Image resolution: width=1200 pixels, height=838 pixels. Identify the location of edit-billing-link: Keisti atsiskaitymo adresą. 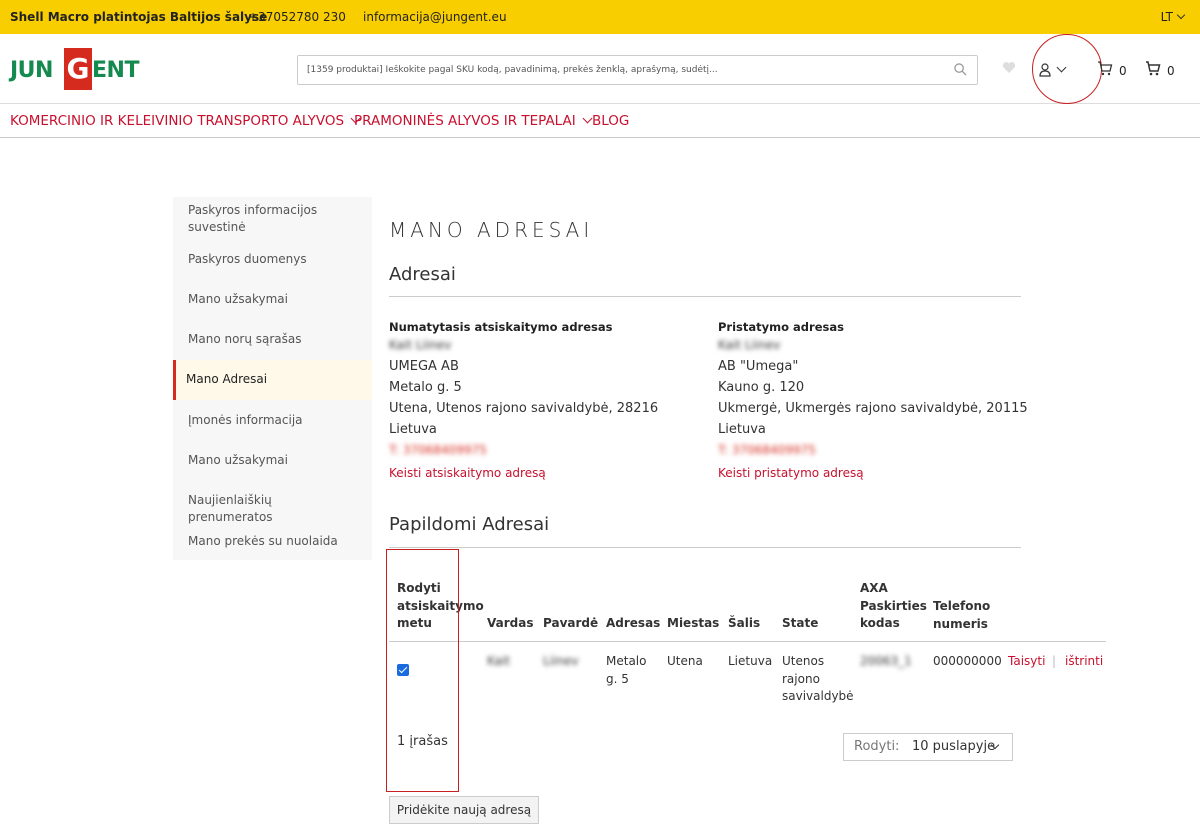
(523, 473).